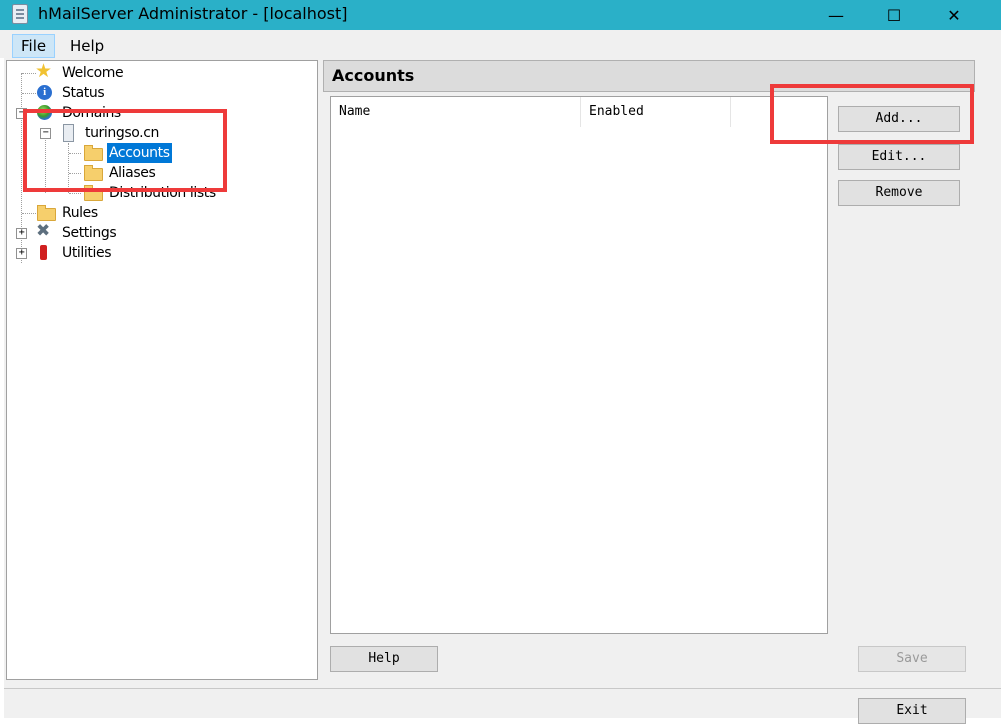 This screenshot has width=1001, height=724. I want to click on tree-item-label: Status, so click(83, 93).